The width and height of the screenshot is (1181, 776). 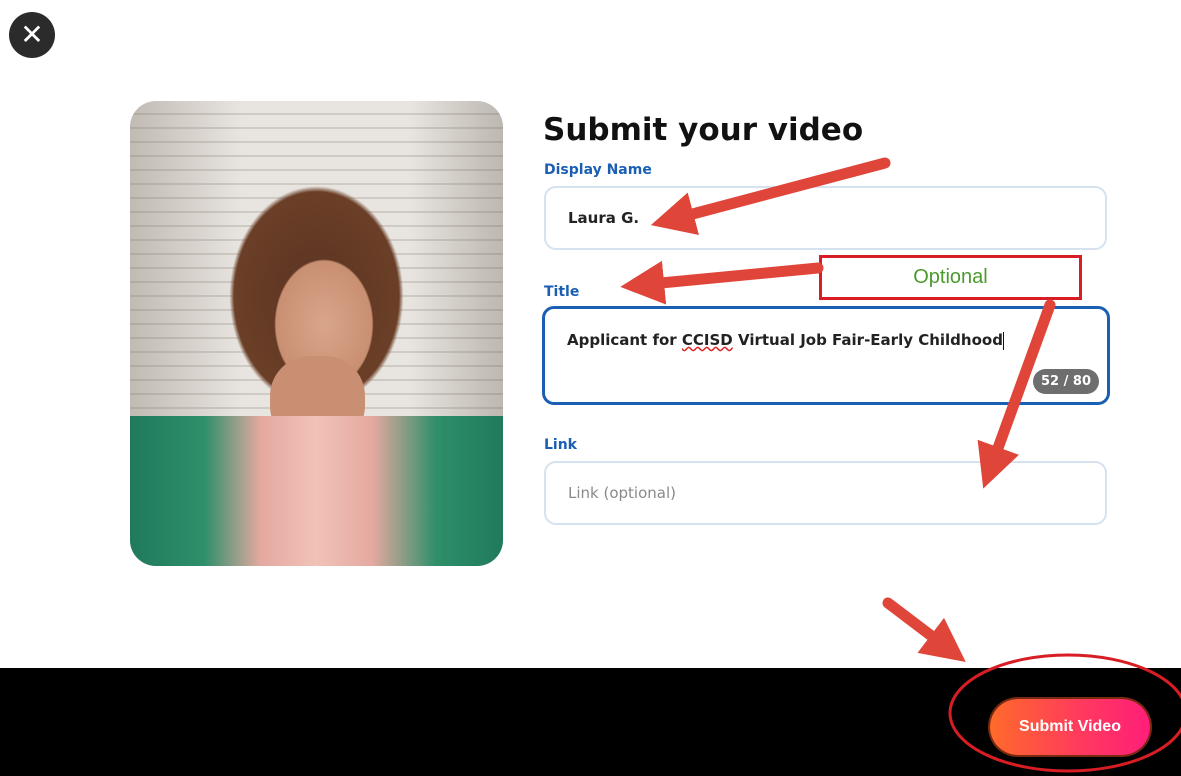 What do you see at coordinates (604, 218) in the screenshot?
I see `display-name-value: Laura G.` at bounding box center [604, 218].